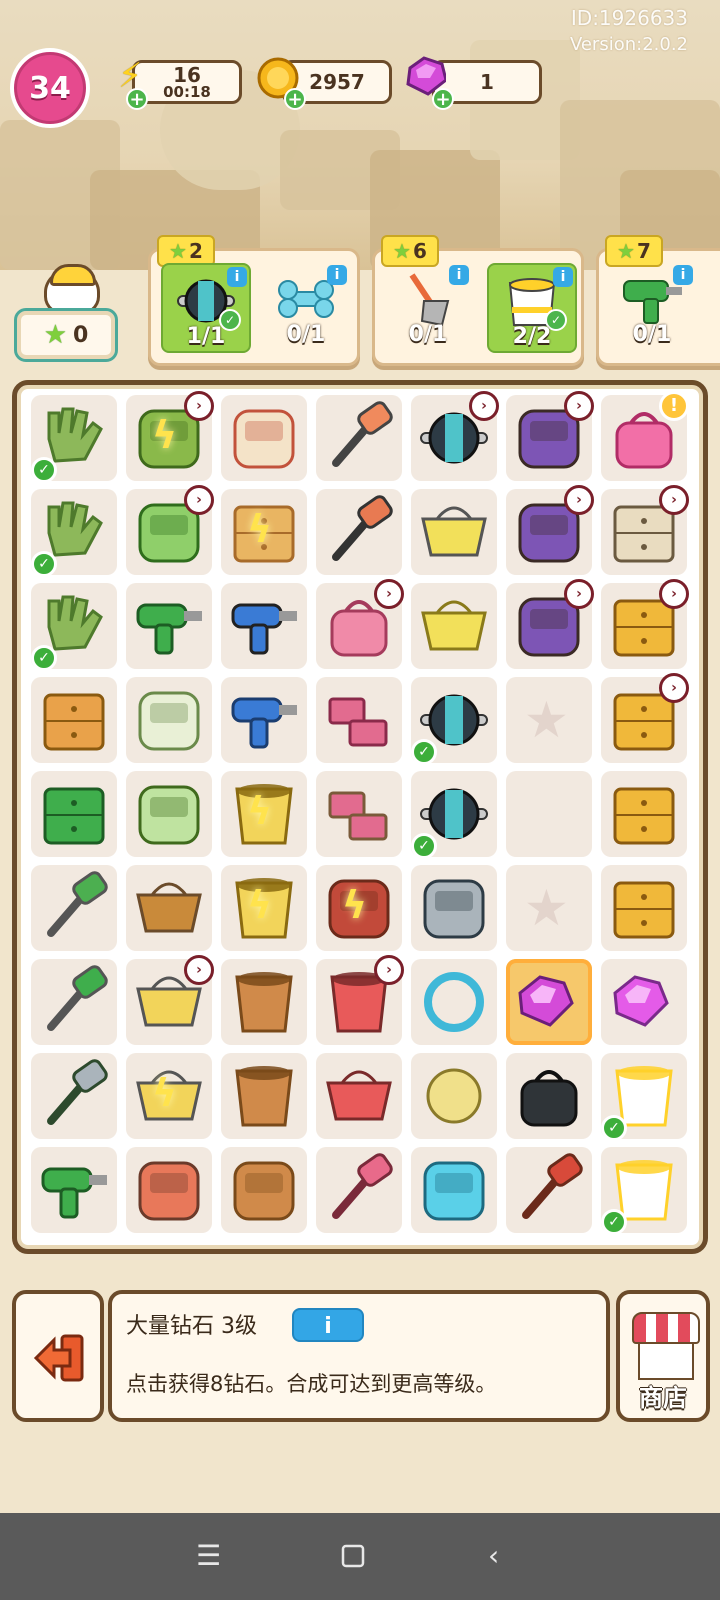 The image size is (720, 1600). Describe the element at coordinates (328, 1325) in the screenshot. I see `item-info-button: i` at that location.